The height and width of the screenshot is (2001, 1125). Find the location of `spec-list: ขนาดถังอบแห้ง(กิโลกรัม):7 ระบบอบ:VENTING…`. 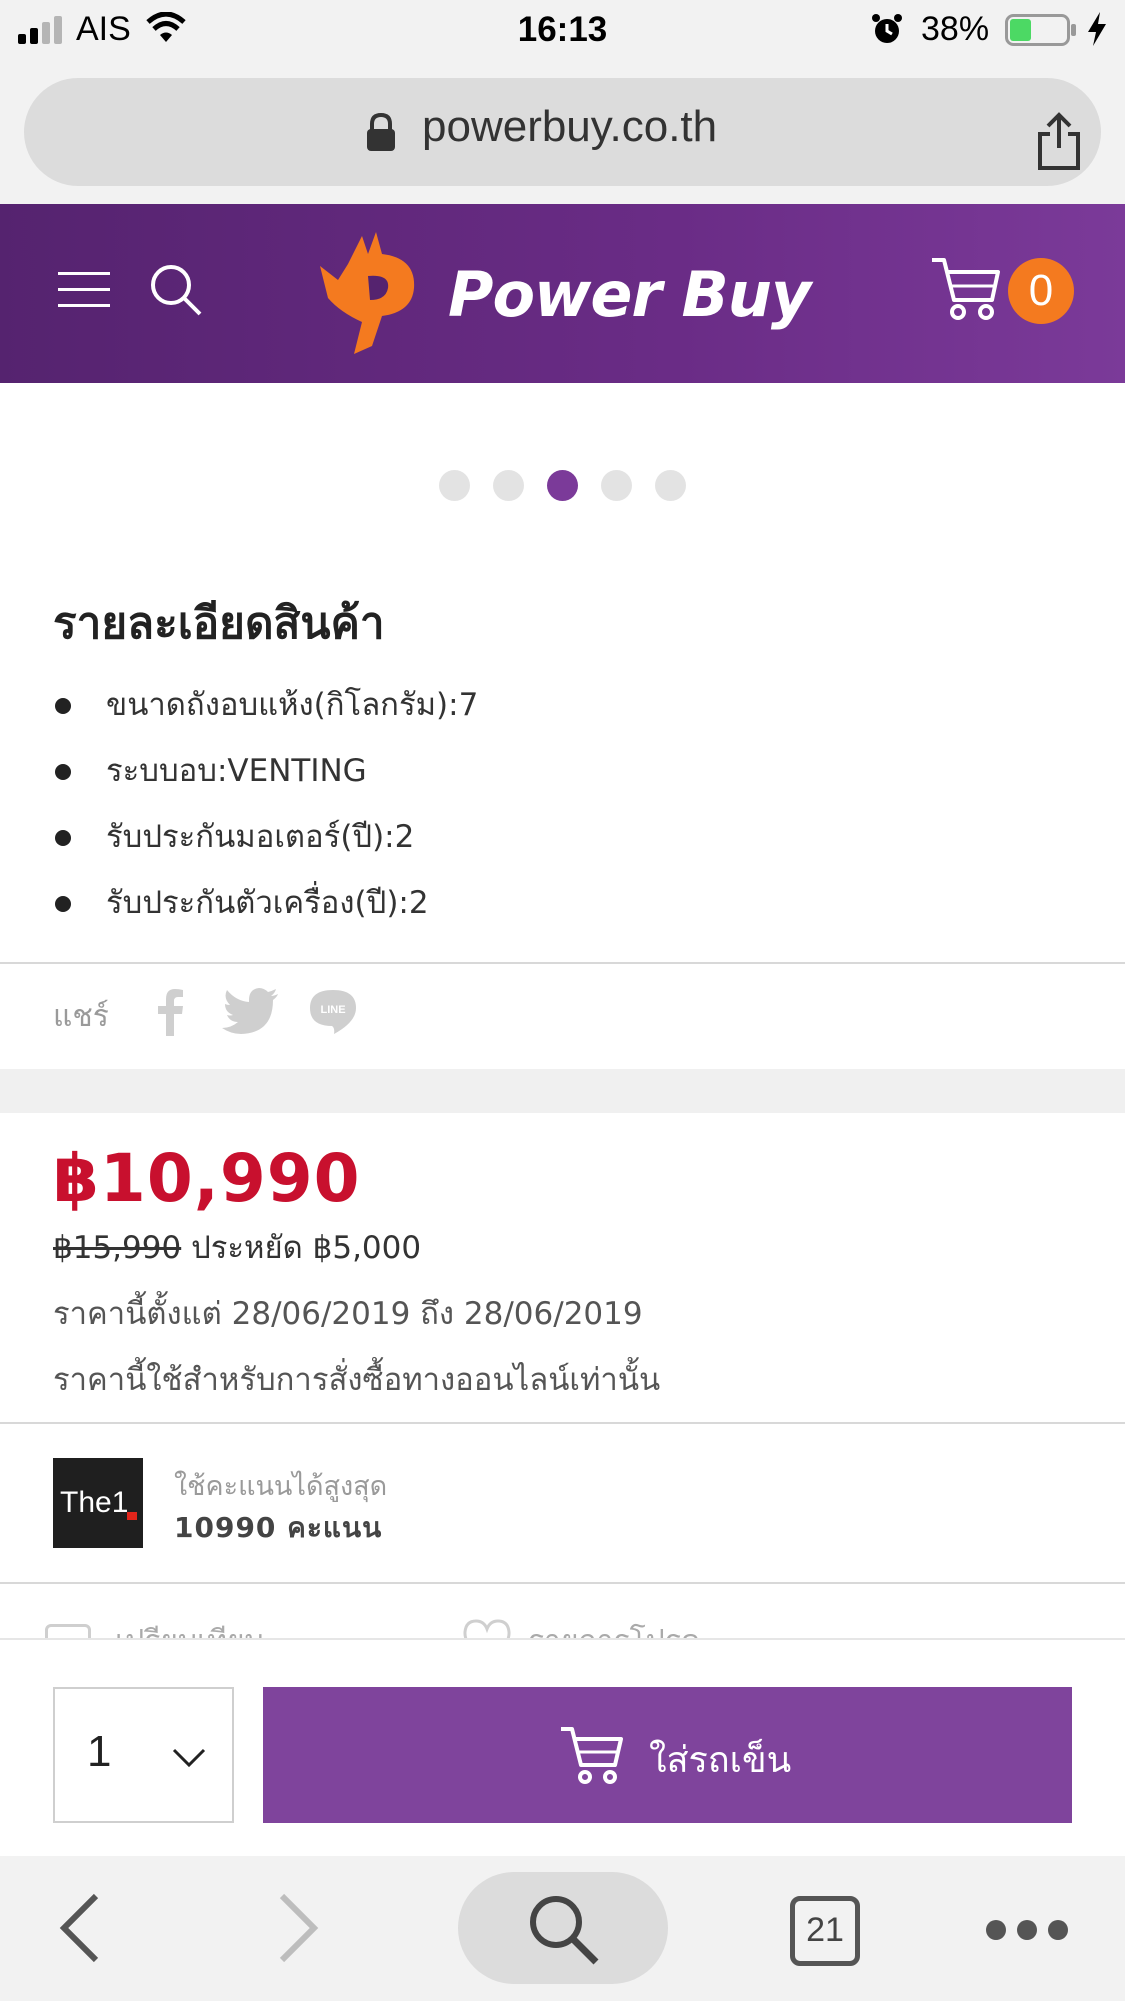

spec-list: ขนาดถังอบแห้ง(กิโลกรัม):7 ระบบอบ:VENTING… is located at coordinates (553, 812).